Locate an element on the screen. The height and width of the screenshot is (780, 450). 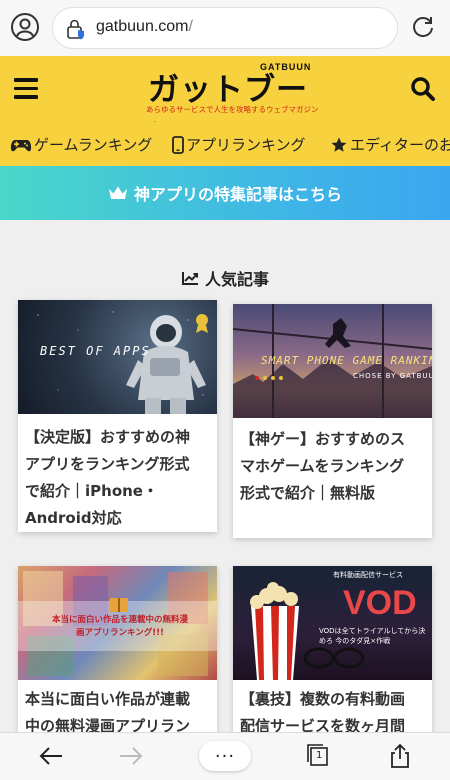
thumb-text: VOD is located at coordinates (380, 603).